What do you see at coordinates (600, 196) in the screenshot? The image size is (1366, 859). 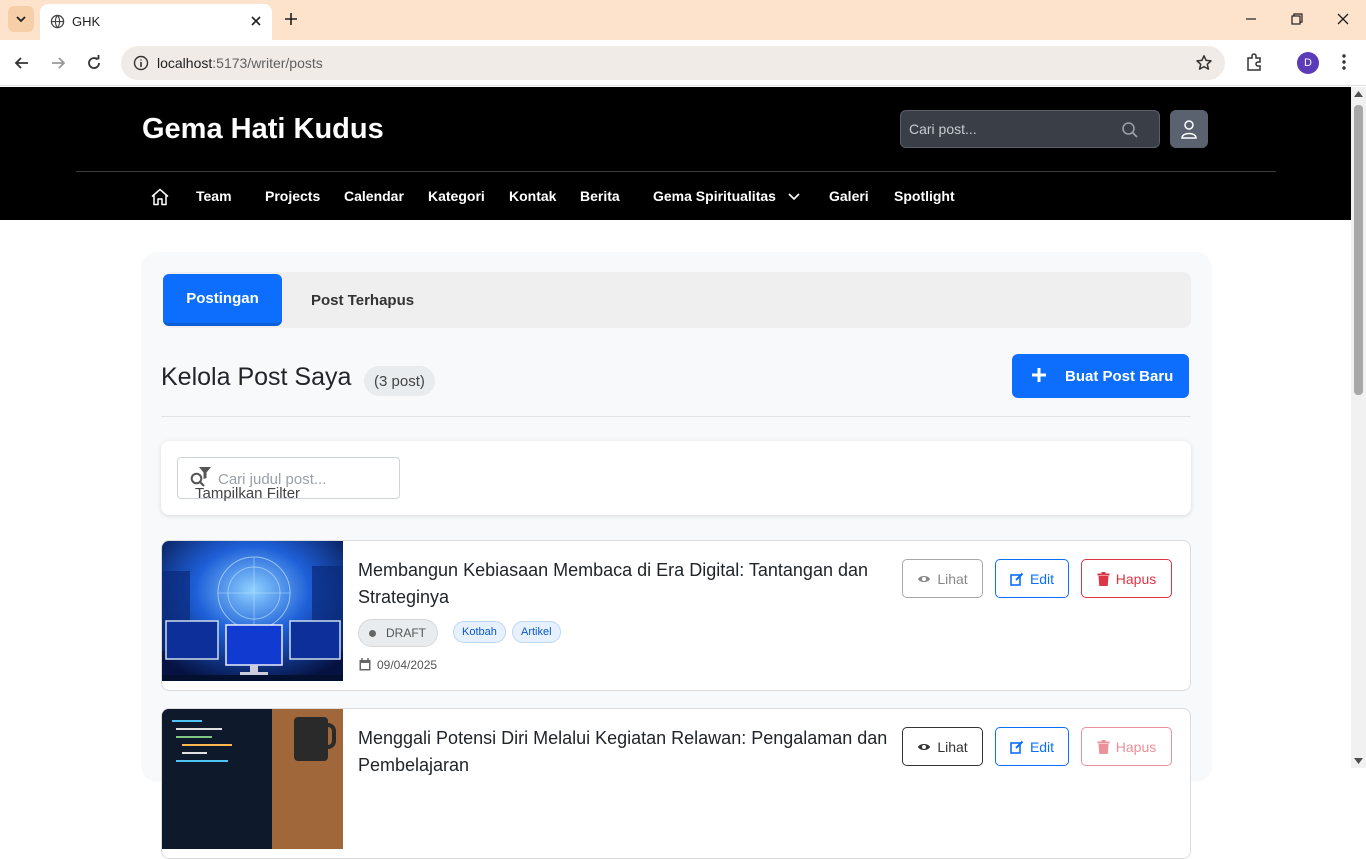 I see `nav-item-berita: Berita` at bounding box center [600, 196].